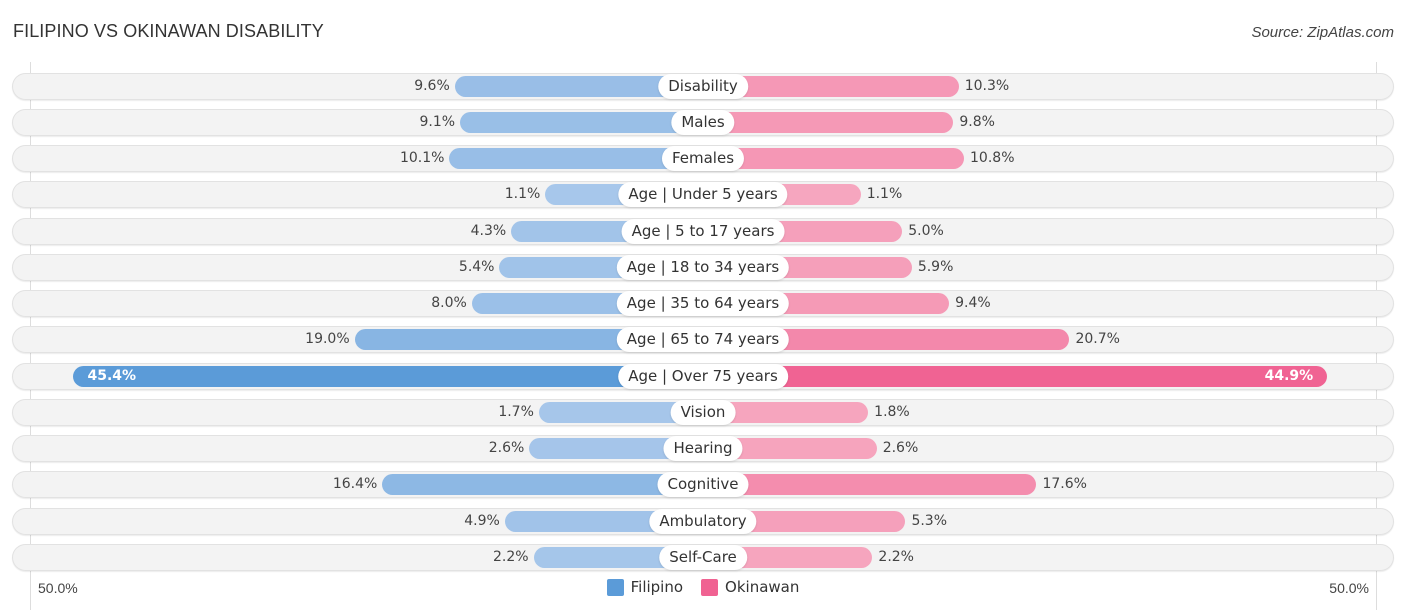  Describe the element at coordinates (437, 121) in the screenshot. I see `value-label-filipino: 9.1%` at that location.